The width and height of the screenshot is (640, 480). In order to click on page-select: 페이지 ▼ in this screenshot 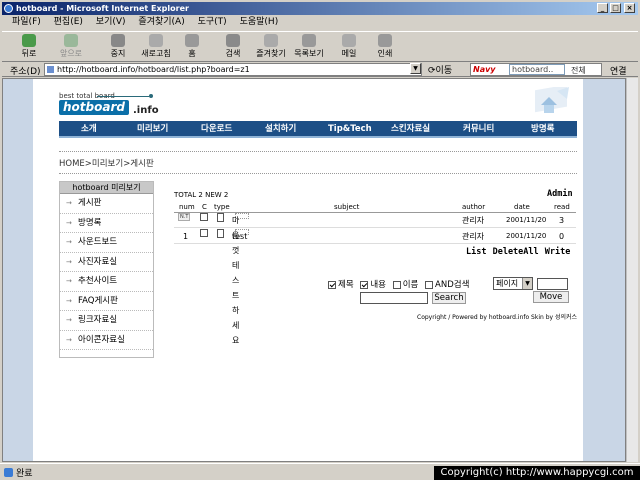, I will do `click(513, 283)`.